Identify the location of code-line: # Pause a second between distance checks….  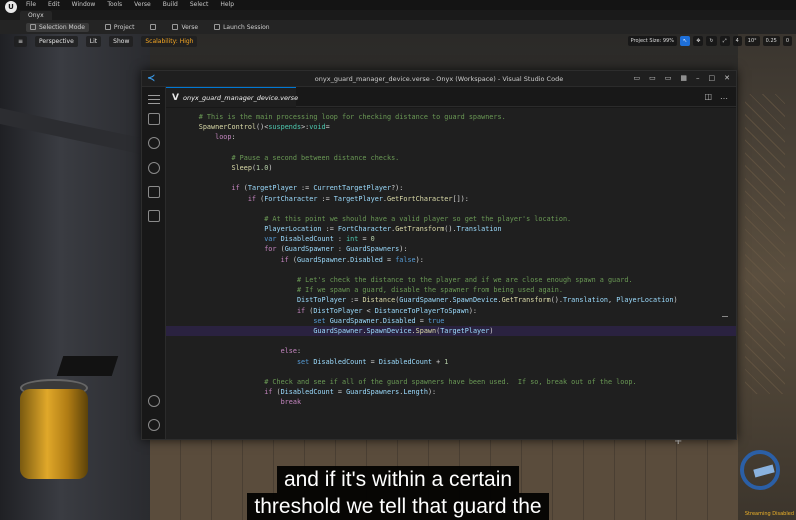
(451, 158).